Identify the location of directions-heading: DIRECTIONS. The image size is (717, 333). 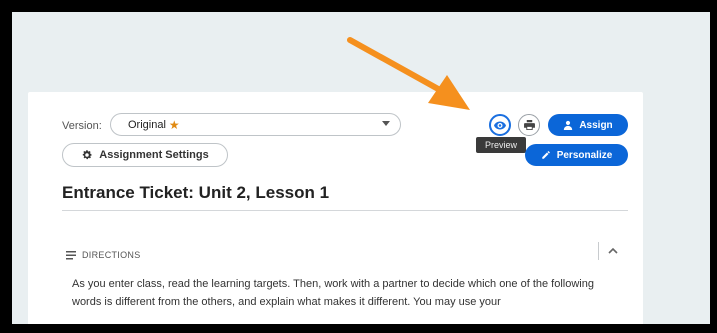
(111, 255).